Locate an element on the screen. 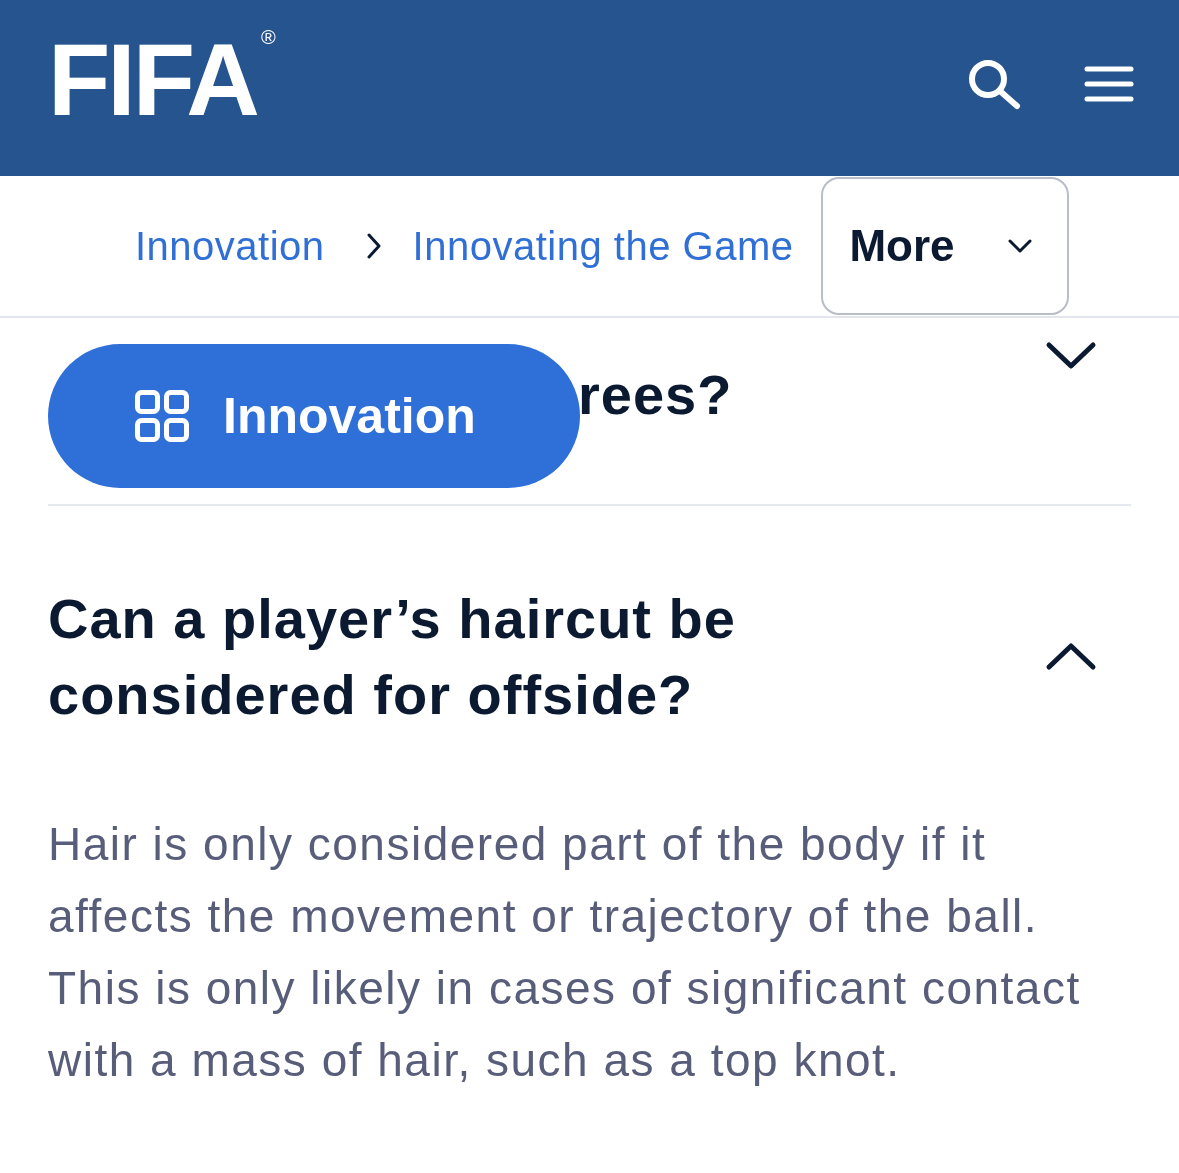 This screenshot has height=1173, width=1179. menu-icon is located at coordinates (1109, 84).